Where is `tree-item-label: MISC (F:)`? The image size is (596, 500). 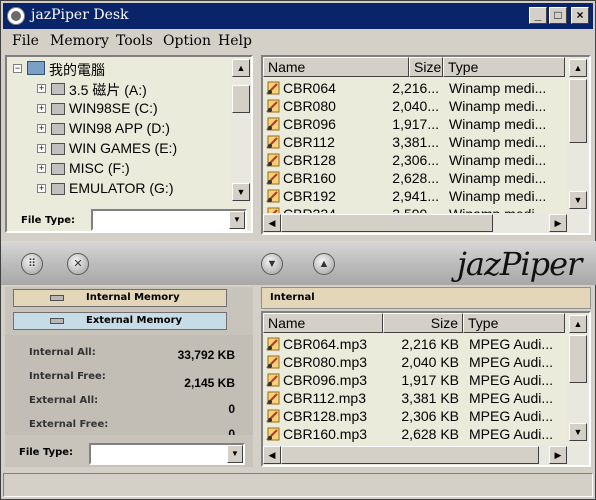
tree-item-label: MISC (F:) is located at coordinates (99, 168).